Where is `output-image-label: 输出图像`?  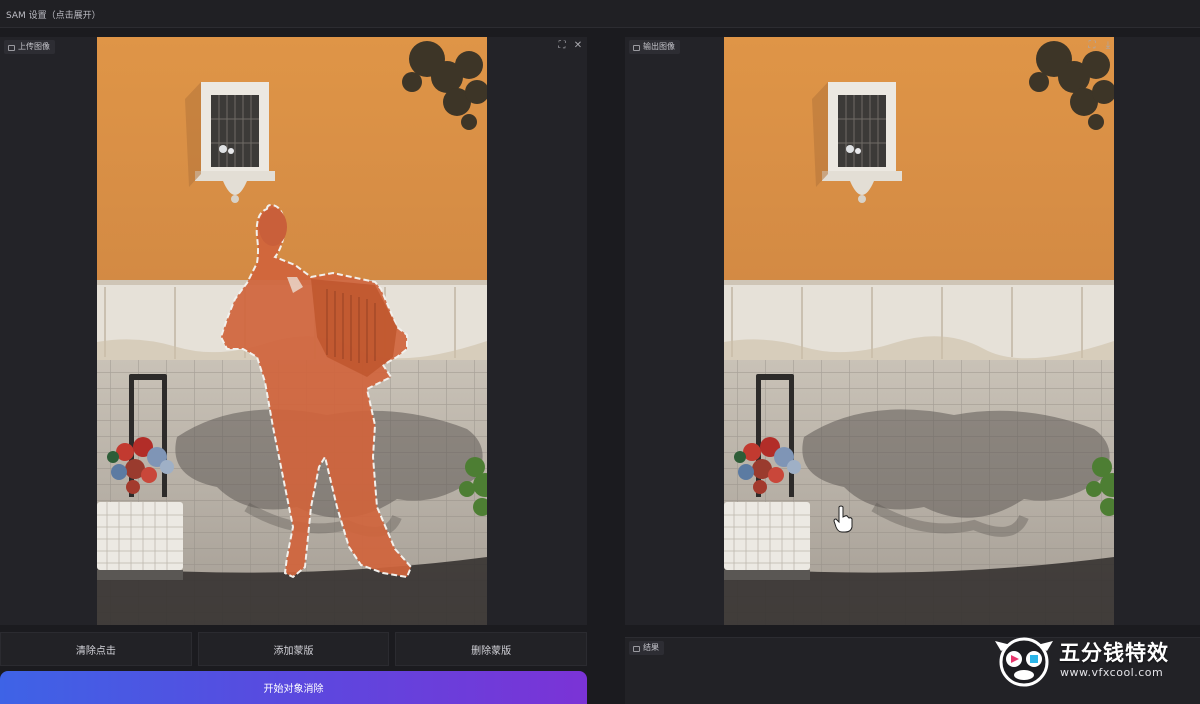 output-image-label: 输出图像 is located at coordinates (654, 47).